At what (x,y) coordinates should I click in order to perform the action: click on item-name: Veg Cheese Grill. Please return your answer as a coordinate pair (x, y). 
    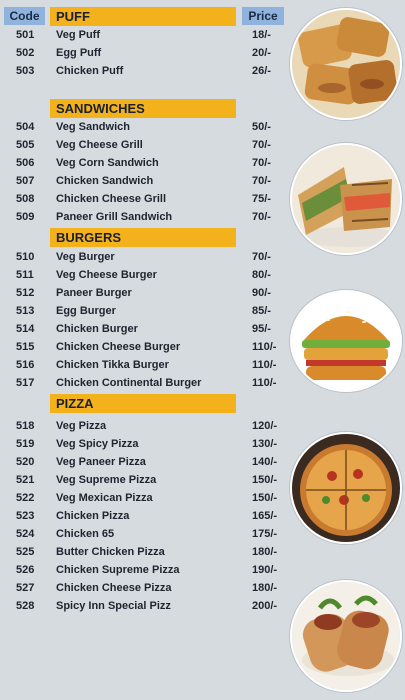
    Looking at the image, I should click on (99, 145).